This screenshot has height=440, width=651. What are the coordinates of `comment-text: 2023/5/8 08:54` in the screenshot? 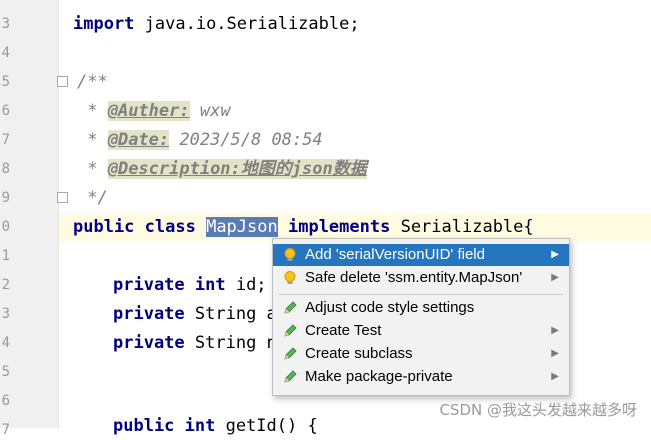 It's located at (246, 140).